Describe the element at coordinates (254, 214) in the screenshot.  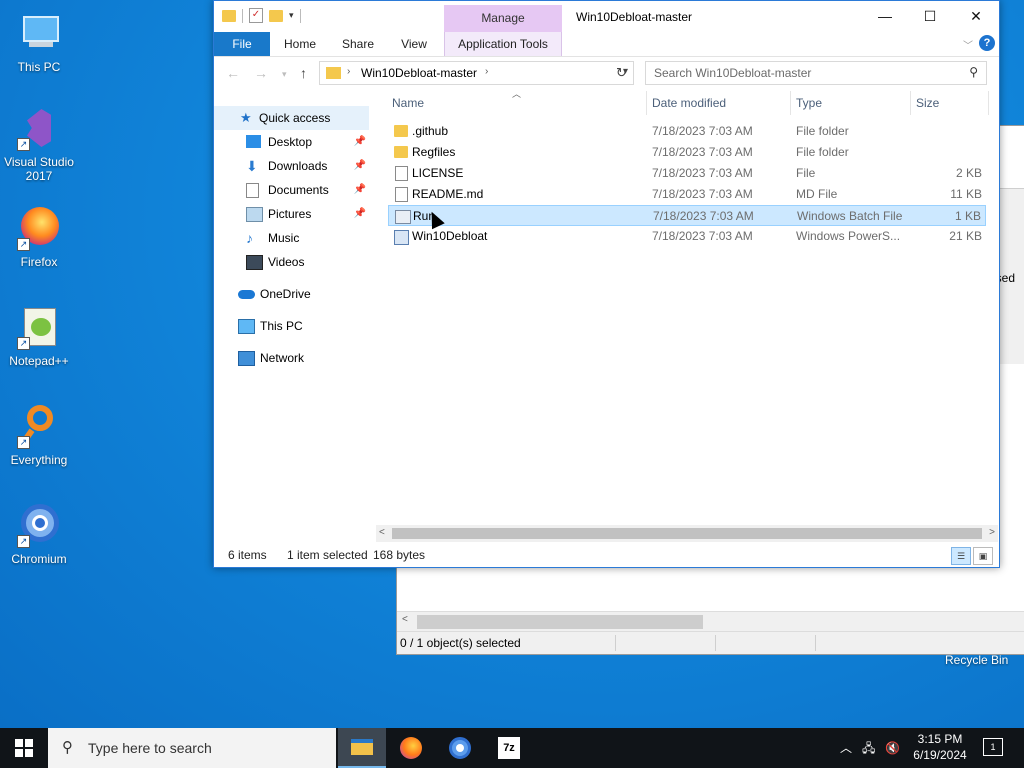
I see `pictures-icon` at that location.